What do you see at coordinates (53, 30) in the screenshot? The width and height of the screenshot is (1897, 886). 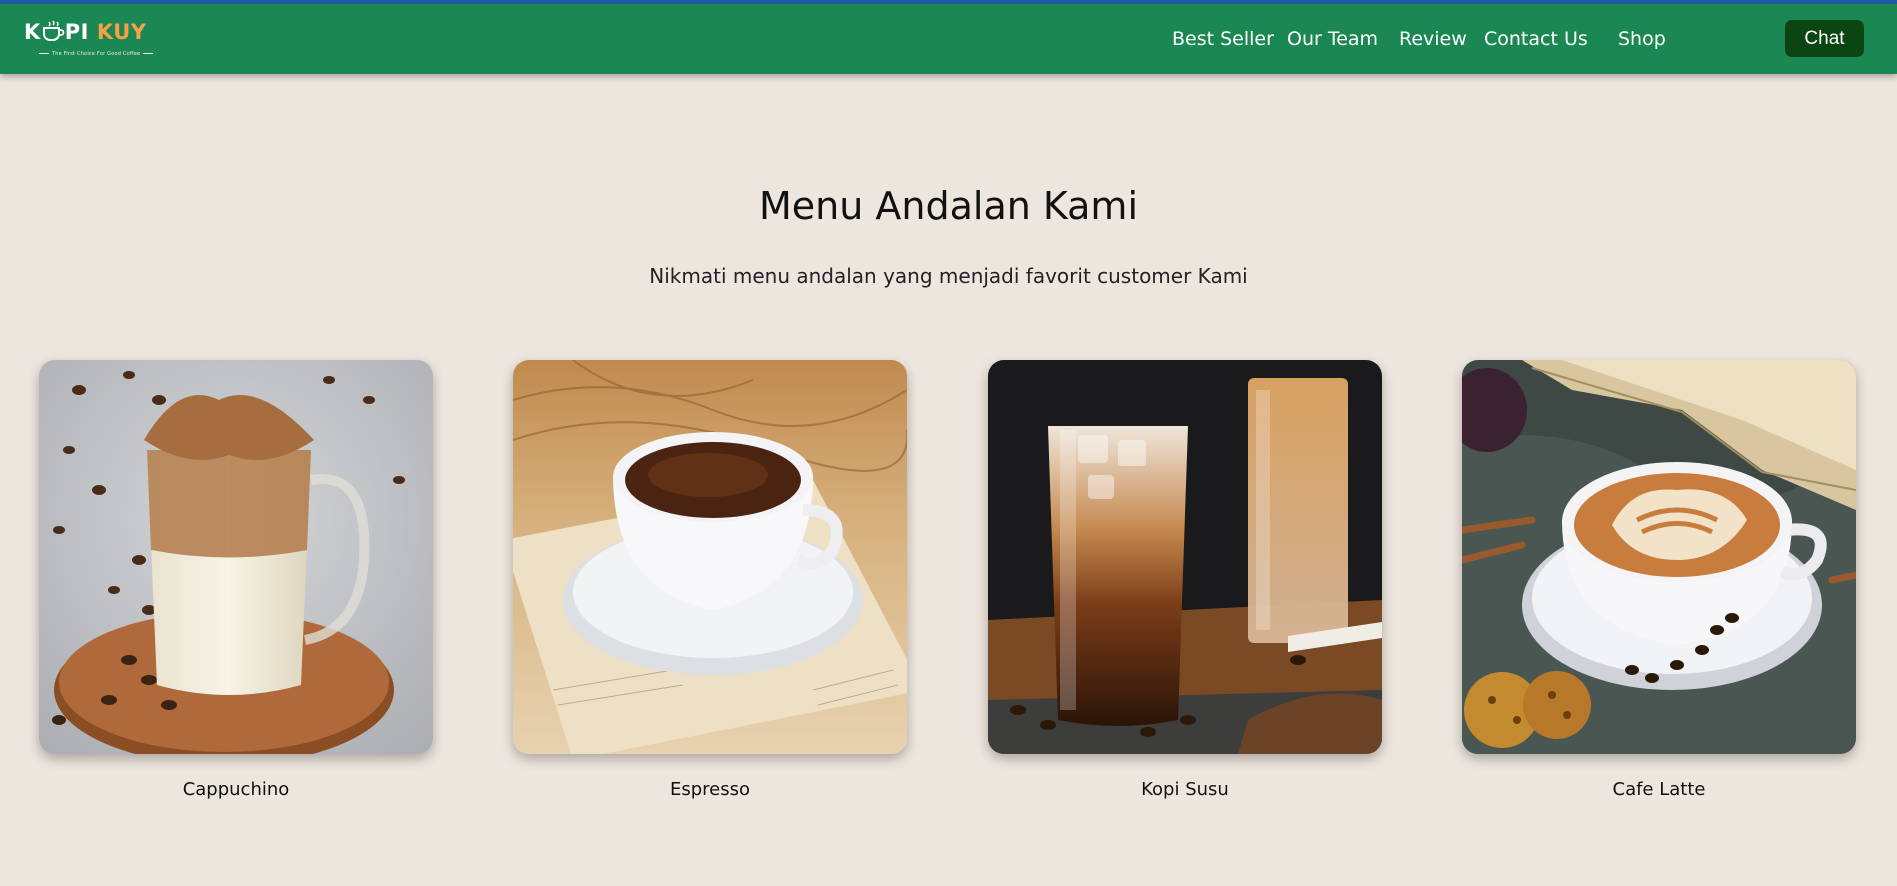 I see `coffee-cup-icon` at bounding box center [53, 30].